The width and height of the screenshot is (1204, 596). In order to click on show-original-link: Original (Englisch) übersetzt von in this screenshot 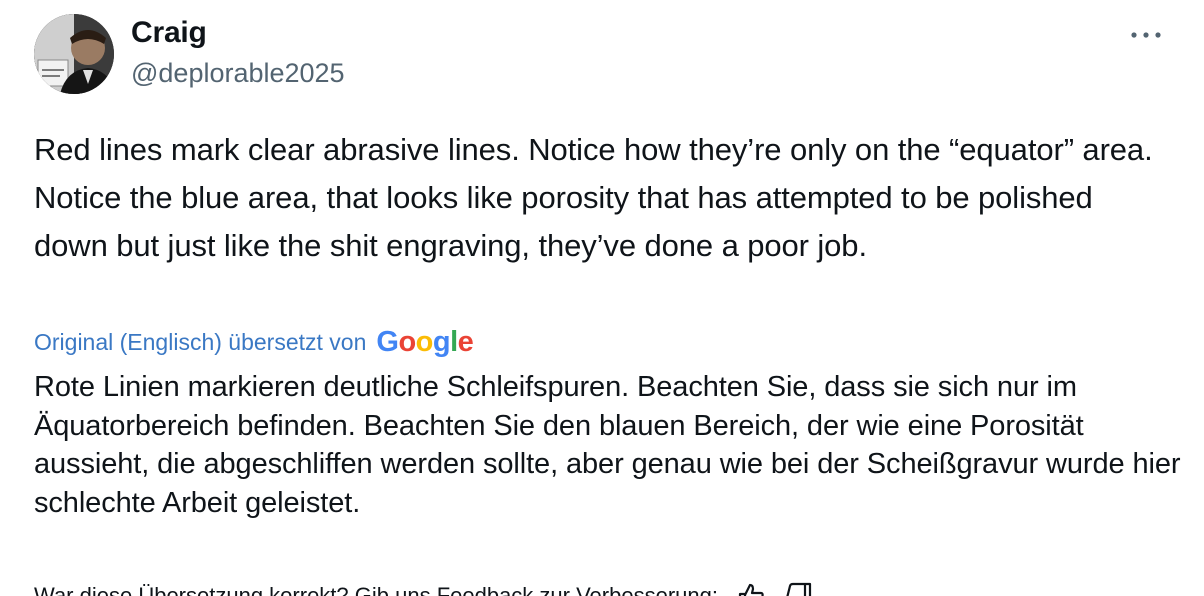, I will do `click(200, 342)`.